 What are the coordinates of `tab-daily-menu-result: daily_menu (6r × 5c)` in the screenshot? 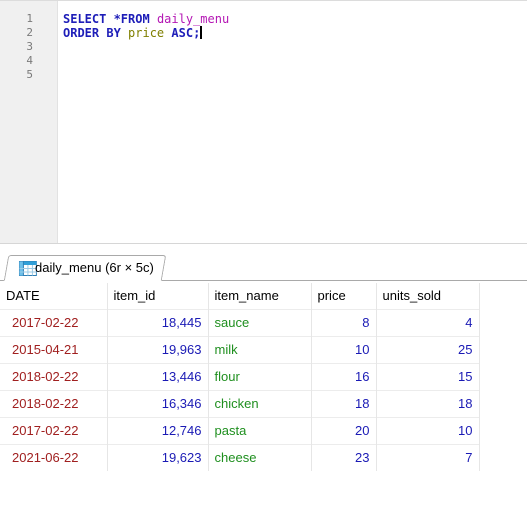 It's located at (85, 268).